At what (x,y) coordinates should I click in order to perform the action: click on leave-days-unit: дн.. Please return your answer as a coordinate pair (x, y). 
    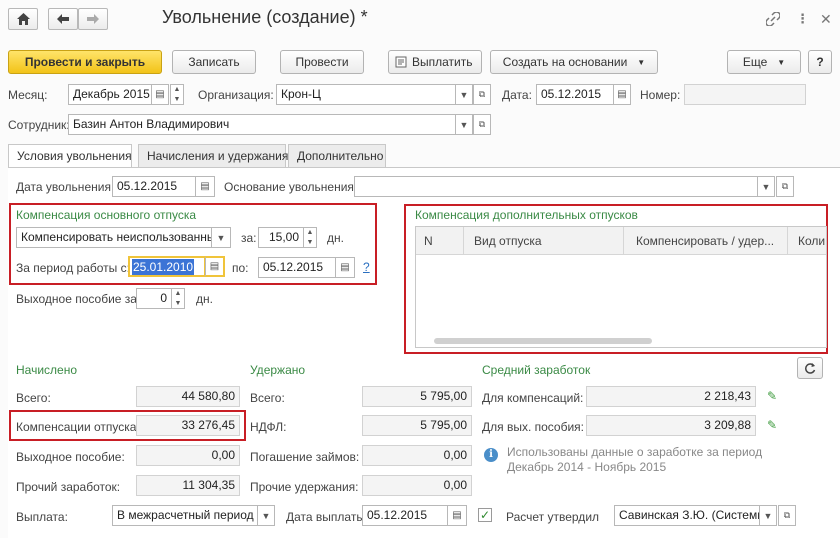
    Looking at the image, I should click on (335, 238).